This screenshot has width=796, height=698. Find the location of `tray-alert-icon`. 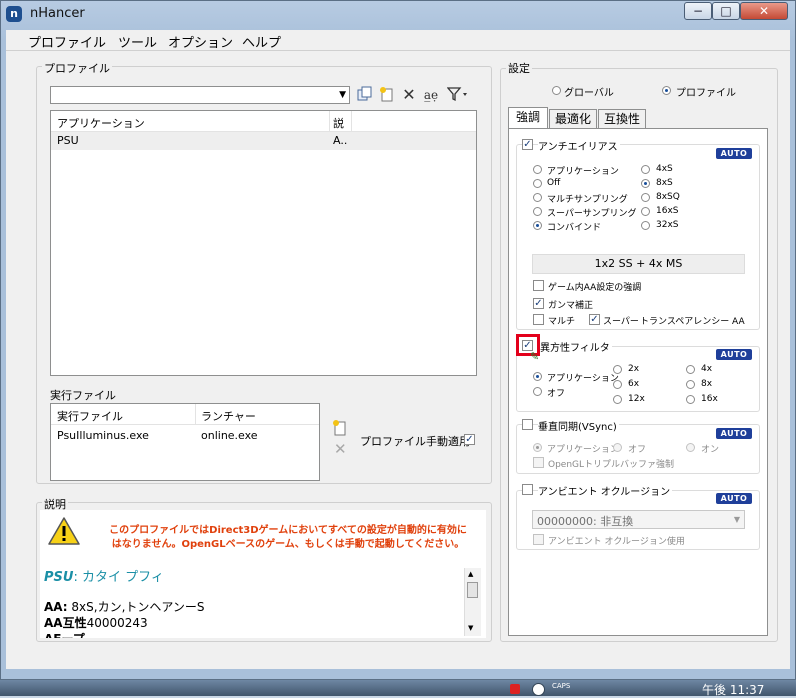

tray-alert-icon is located at coordinates (515, 689).